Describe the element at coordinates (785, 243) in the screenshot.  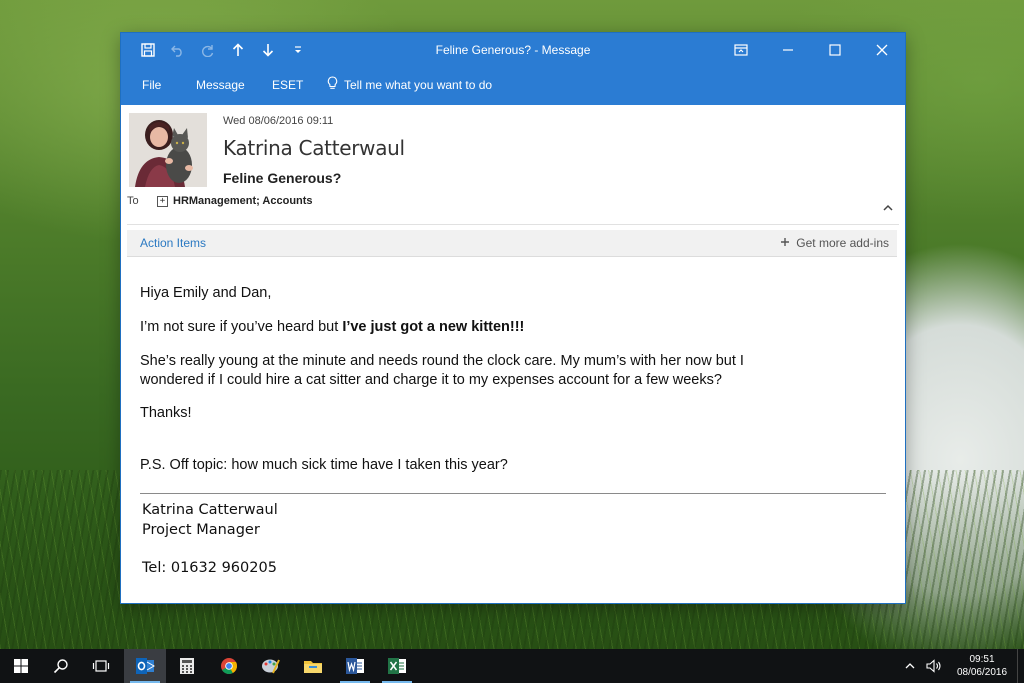
I see `plus-icon` at that location.